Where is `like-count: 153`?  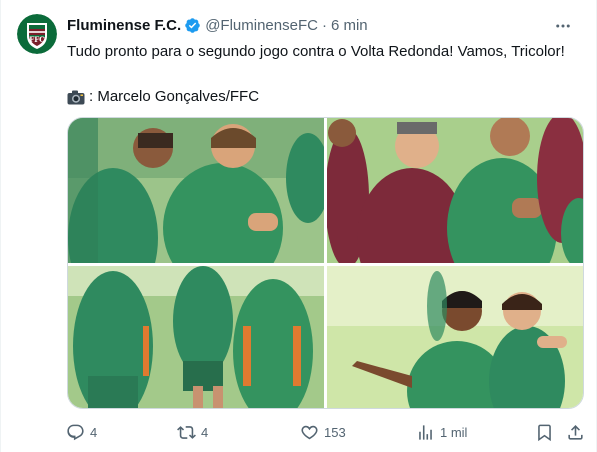 like-count: 153 is located at coordinates (335, 432).